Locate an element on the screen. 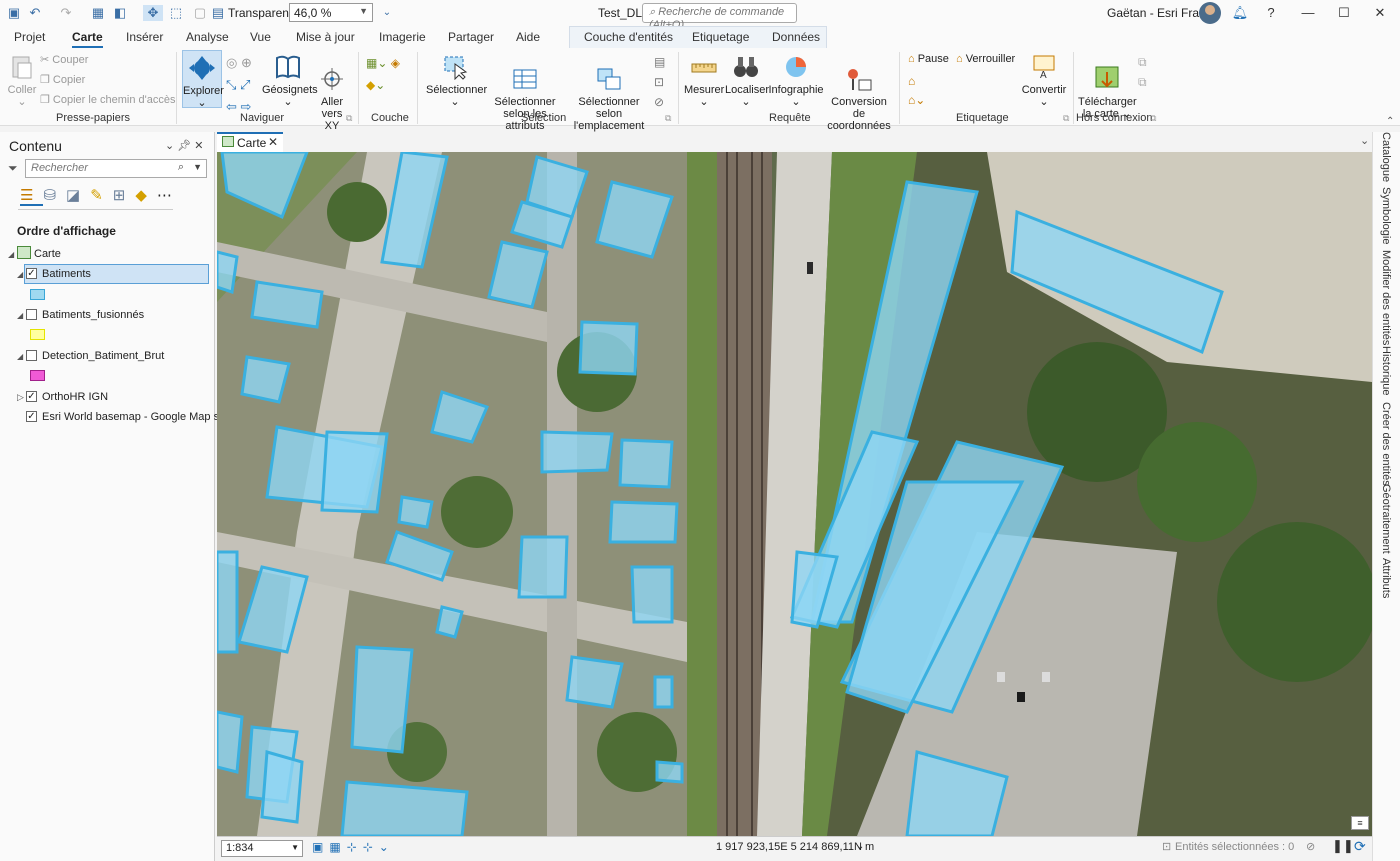 The width and height of the screenshot is (1400, 861). dock-tab-attributs: Attributs is located at coordinates (1386, 578).